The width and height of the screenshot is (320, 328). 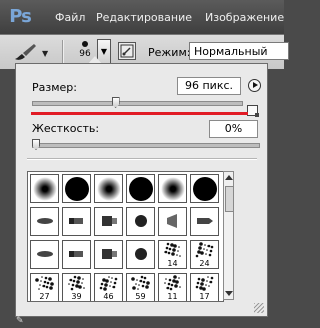 What do you see at coordinates (204, 254) in the screenshot?
I see `brush-preset-cell: 24` at bounding box center [204, 254].